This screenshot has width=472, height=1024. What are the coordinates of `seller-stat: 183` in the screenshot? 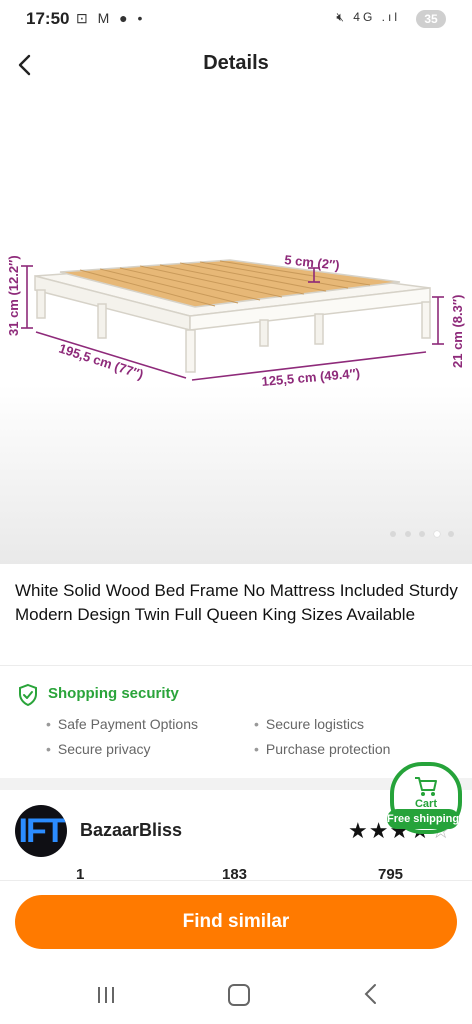 It's located at (235, 873).